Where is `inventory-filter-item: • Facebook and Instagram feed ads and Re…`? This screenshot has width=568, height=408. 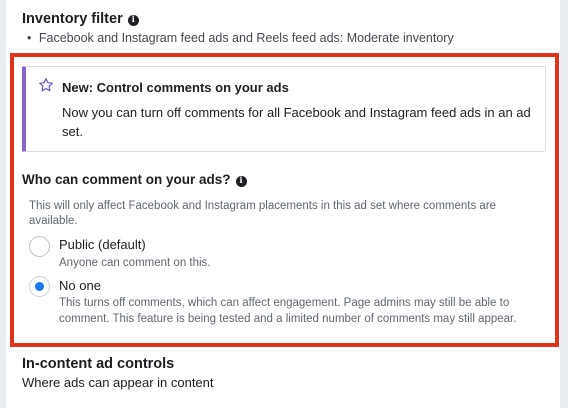 inventory-filter-item: • Facebook and Instagram feed ads and Re… is located at coordinates (240, 38).